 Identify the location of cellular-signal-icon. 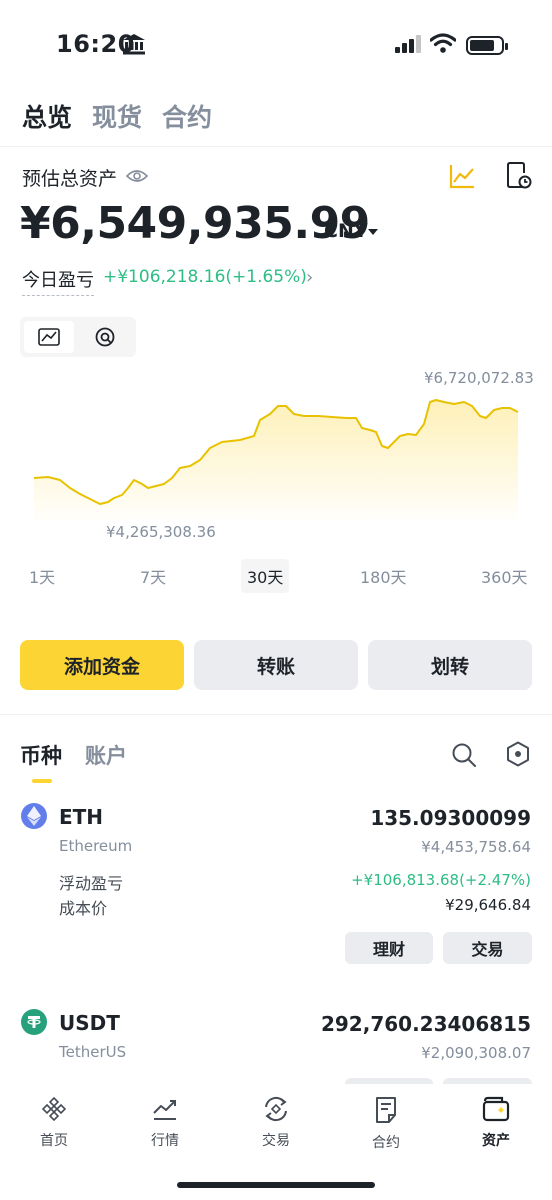
(408, 44).